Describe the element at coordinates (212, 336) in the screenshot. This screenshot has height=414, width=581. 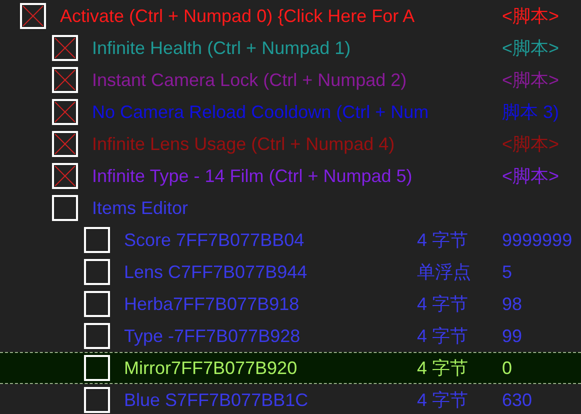
I see `description-text: Type -7FF7B077B928` at that location.